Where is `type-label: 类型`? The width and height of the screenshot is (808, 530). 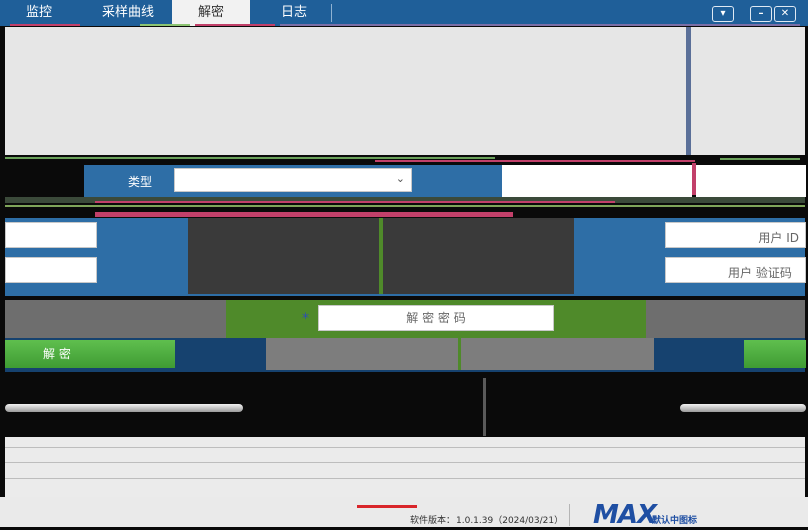
type-label: 类型 is located at coordinates (140, 182).